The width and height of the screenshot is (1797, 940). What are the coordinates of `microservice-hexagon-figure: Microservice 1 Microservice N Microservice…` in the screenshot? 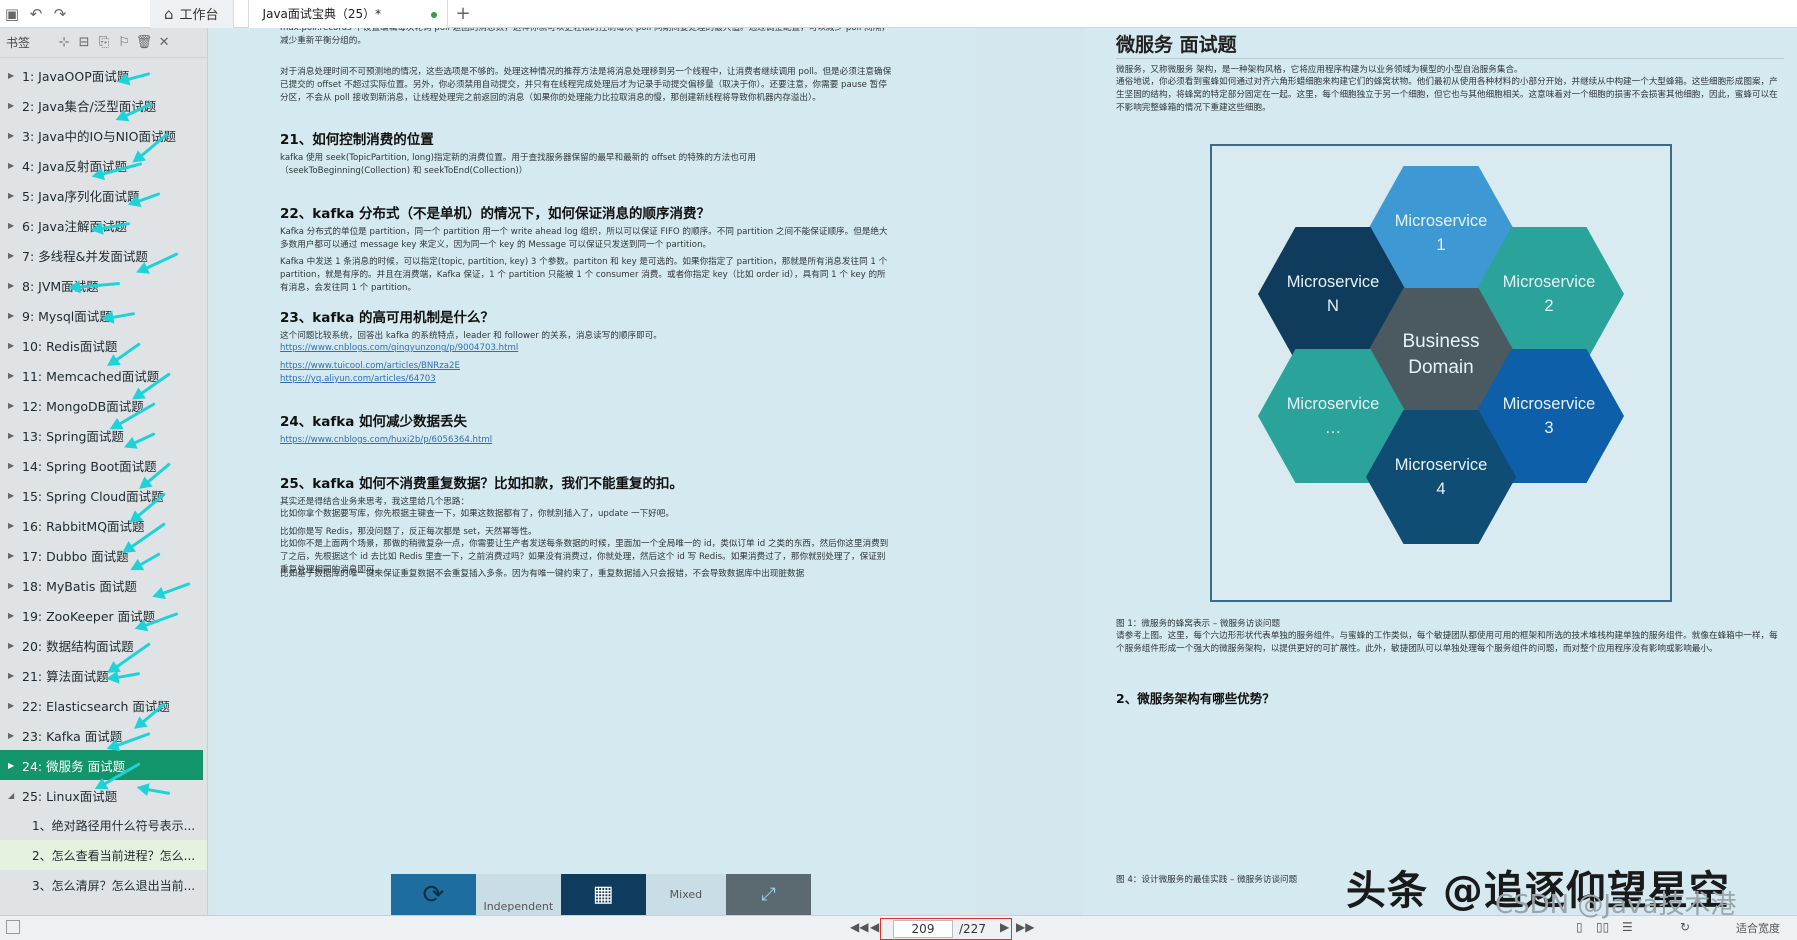 It's located at (1441, 373).